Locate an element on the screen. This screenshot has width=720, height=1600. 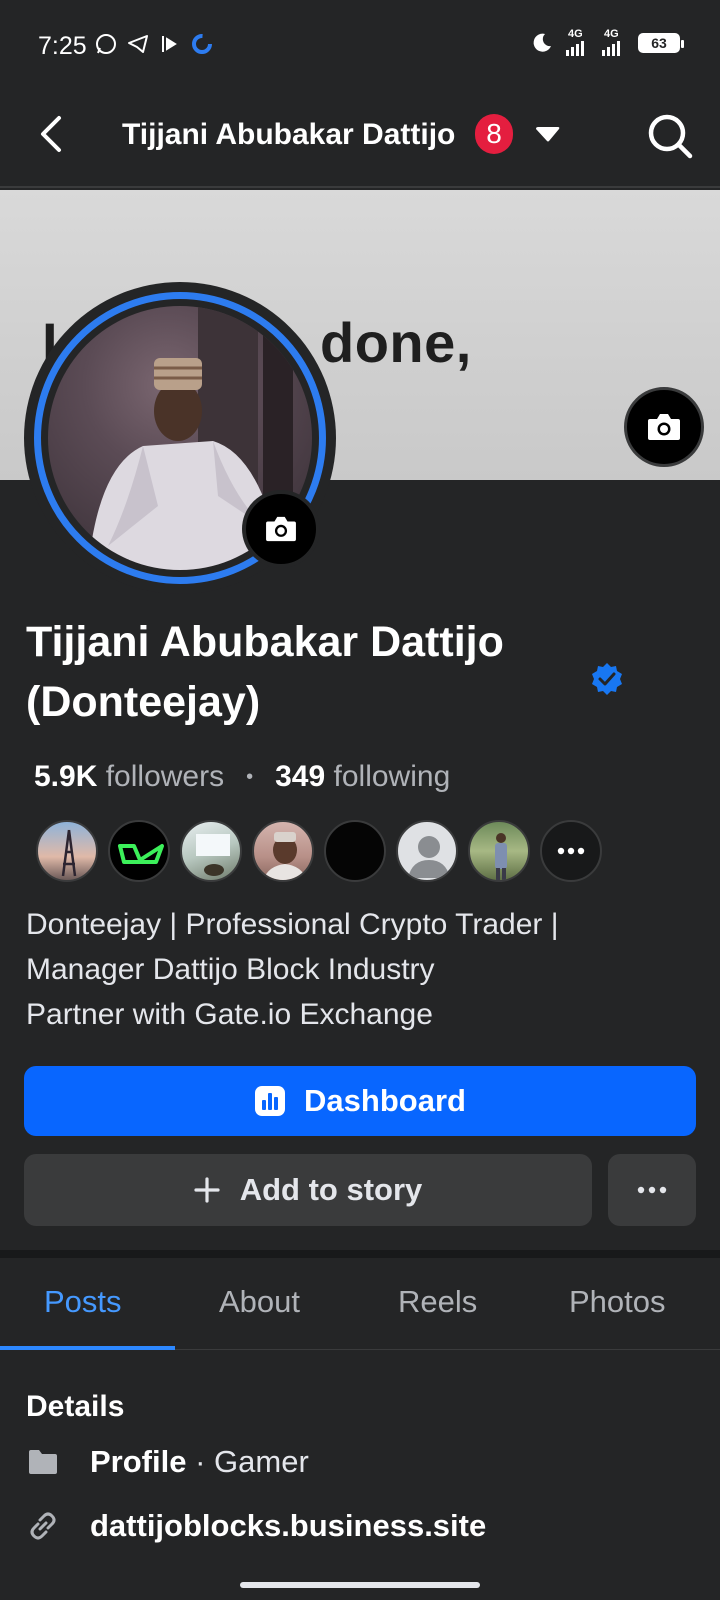
more-options-button is located at coordinates (652, 1190).